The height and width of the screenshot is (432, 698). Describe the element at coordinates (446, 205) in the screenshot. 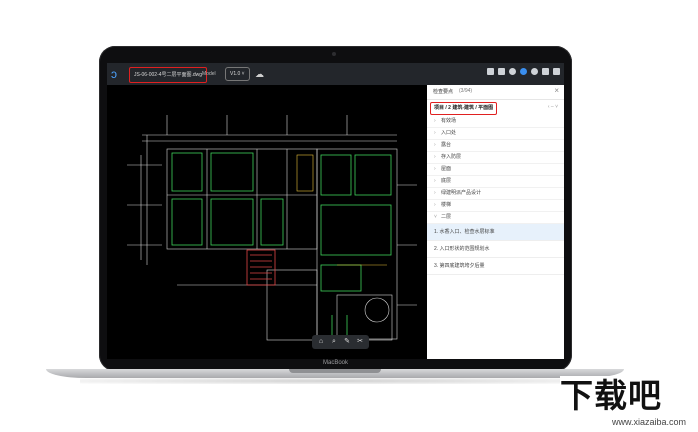

I see `tree-item-label: 楼梯` at that location.